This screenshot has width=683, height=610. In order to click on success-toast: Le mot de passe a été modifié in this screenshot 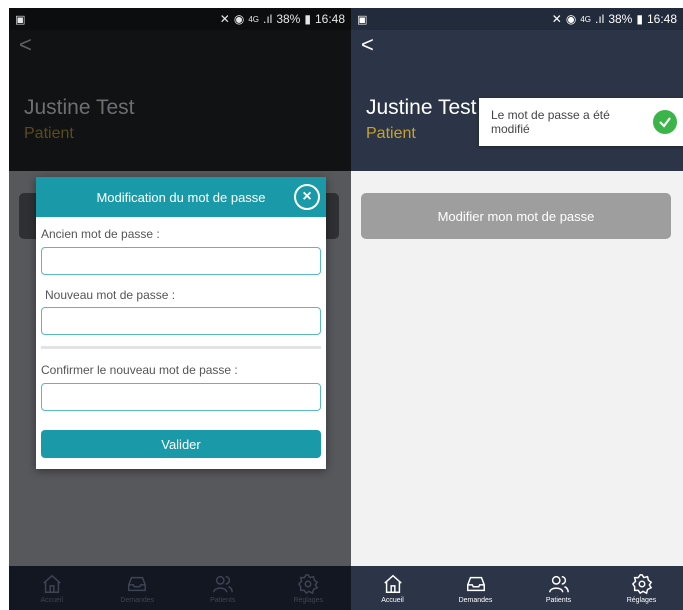, I will do `click(581, 122)`.